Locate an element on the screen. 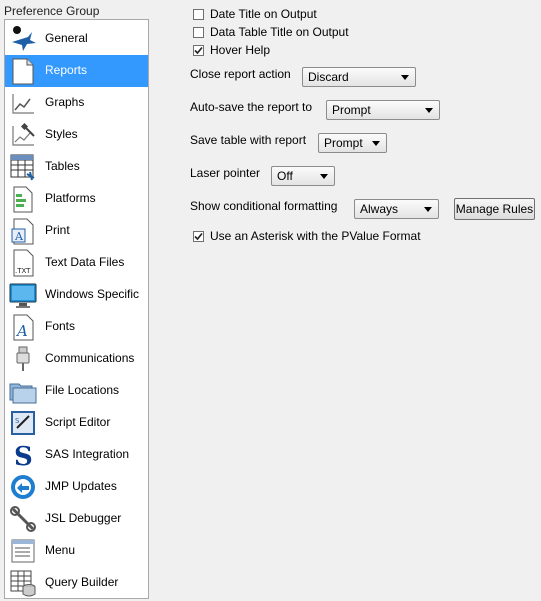 The image size is (541, 601). sidebar-item-label: General is located at coordinates (66, 38).